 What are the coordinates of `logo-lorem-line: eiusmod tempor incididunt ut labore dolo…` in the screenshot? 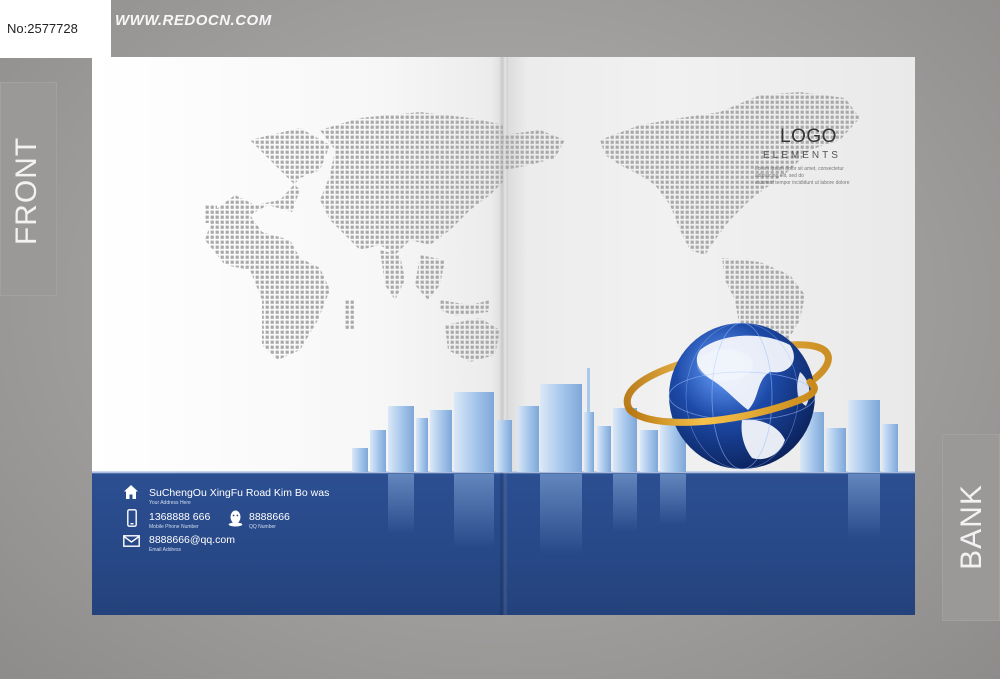 It's located at (802, 183).